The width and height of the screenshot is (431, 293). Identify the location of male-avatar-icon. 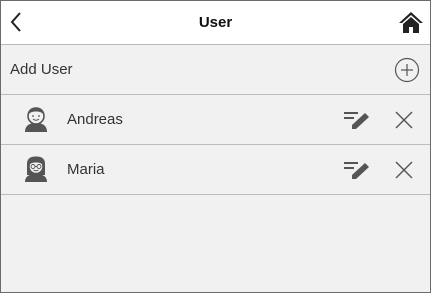
(36, 119).